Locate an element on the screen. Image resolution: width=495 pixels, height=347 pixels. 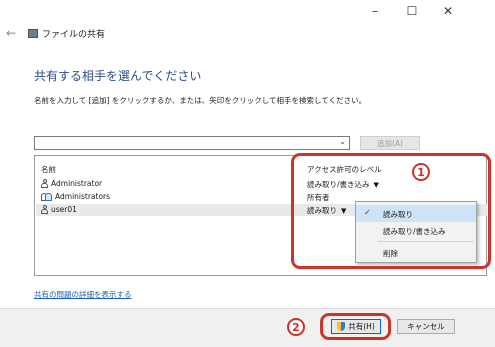
sharing-troubleshoot-link: 共有の問題の詳細を表示する is located at coordinates (83, 294).